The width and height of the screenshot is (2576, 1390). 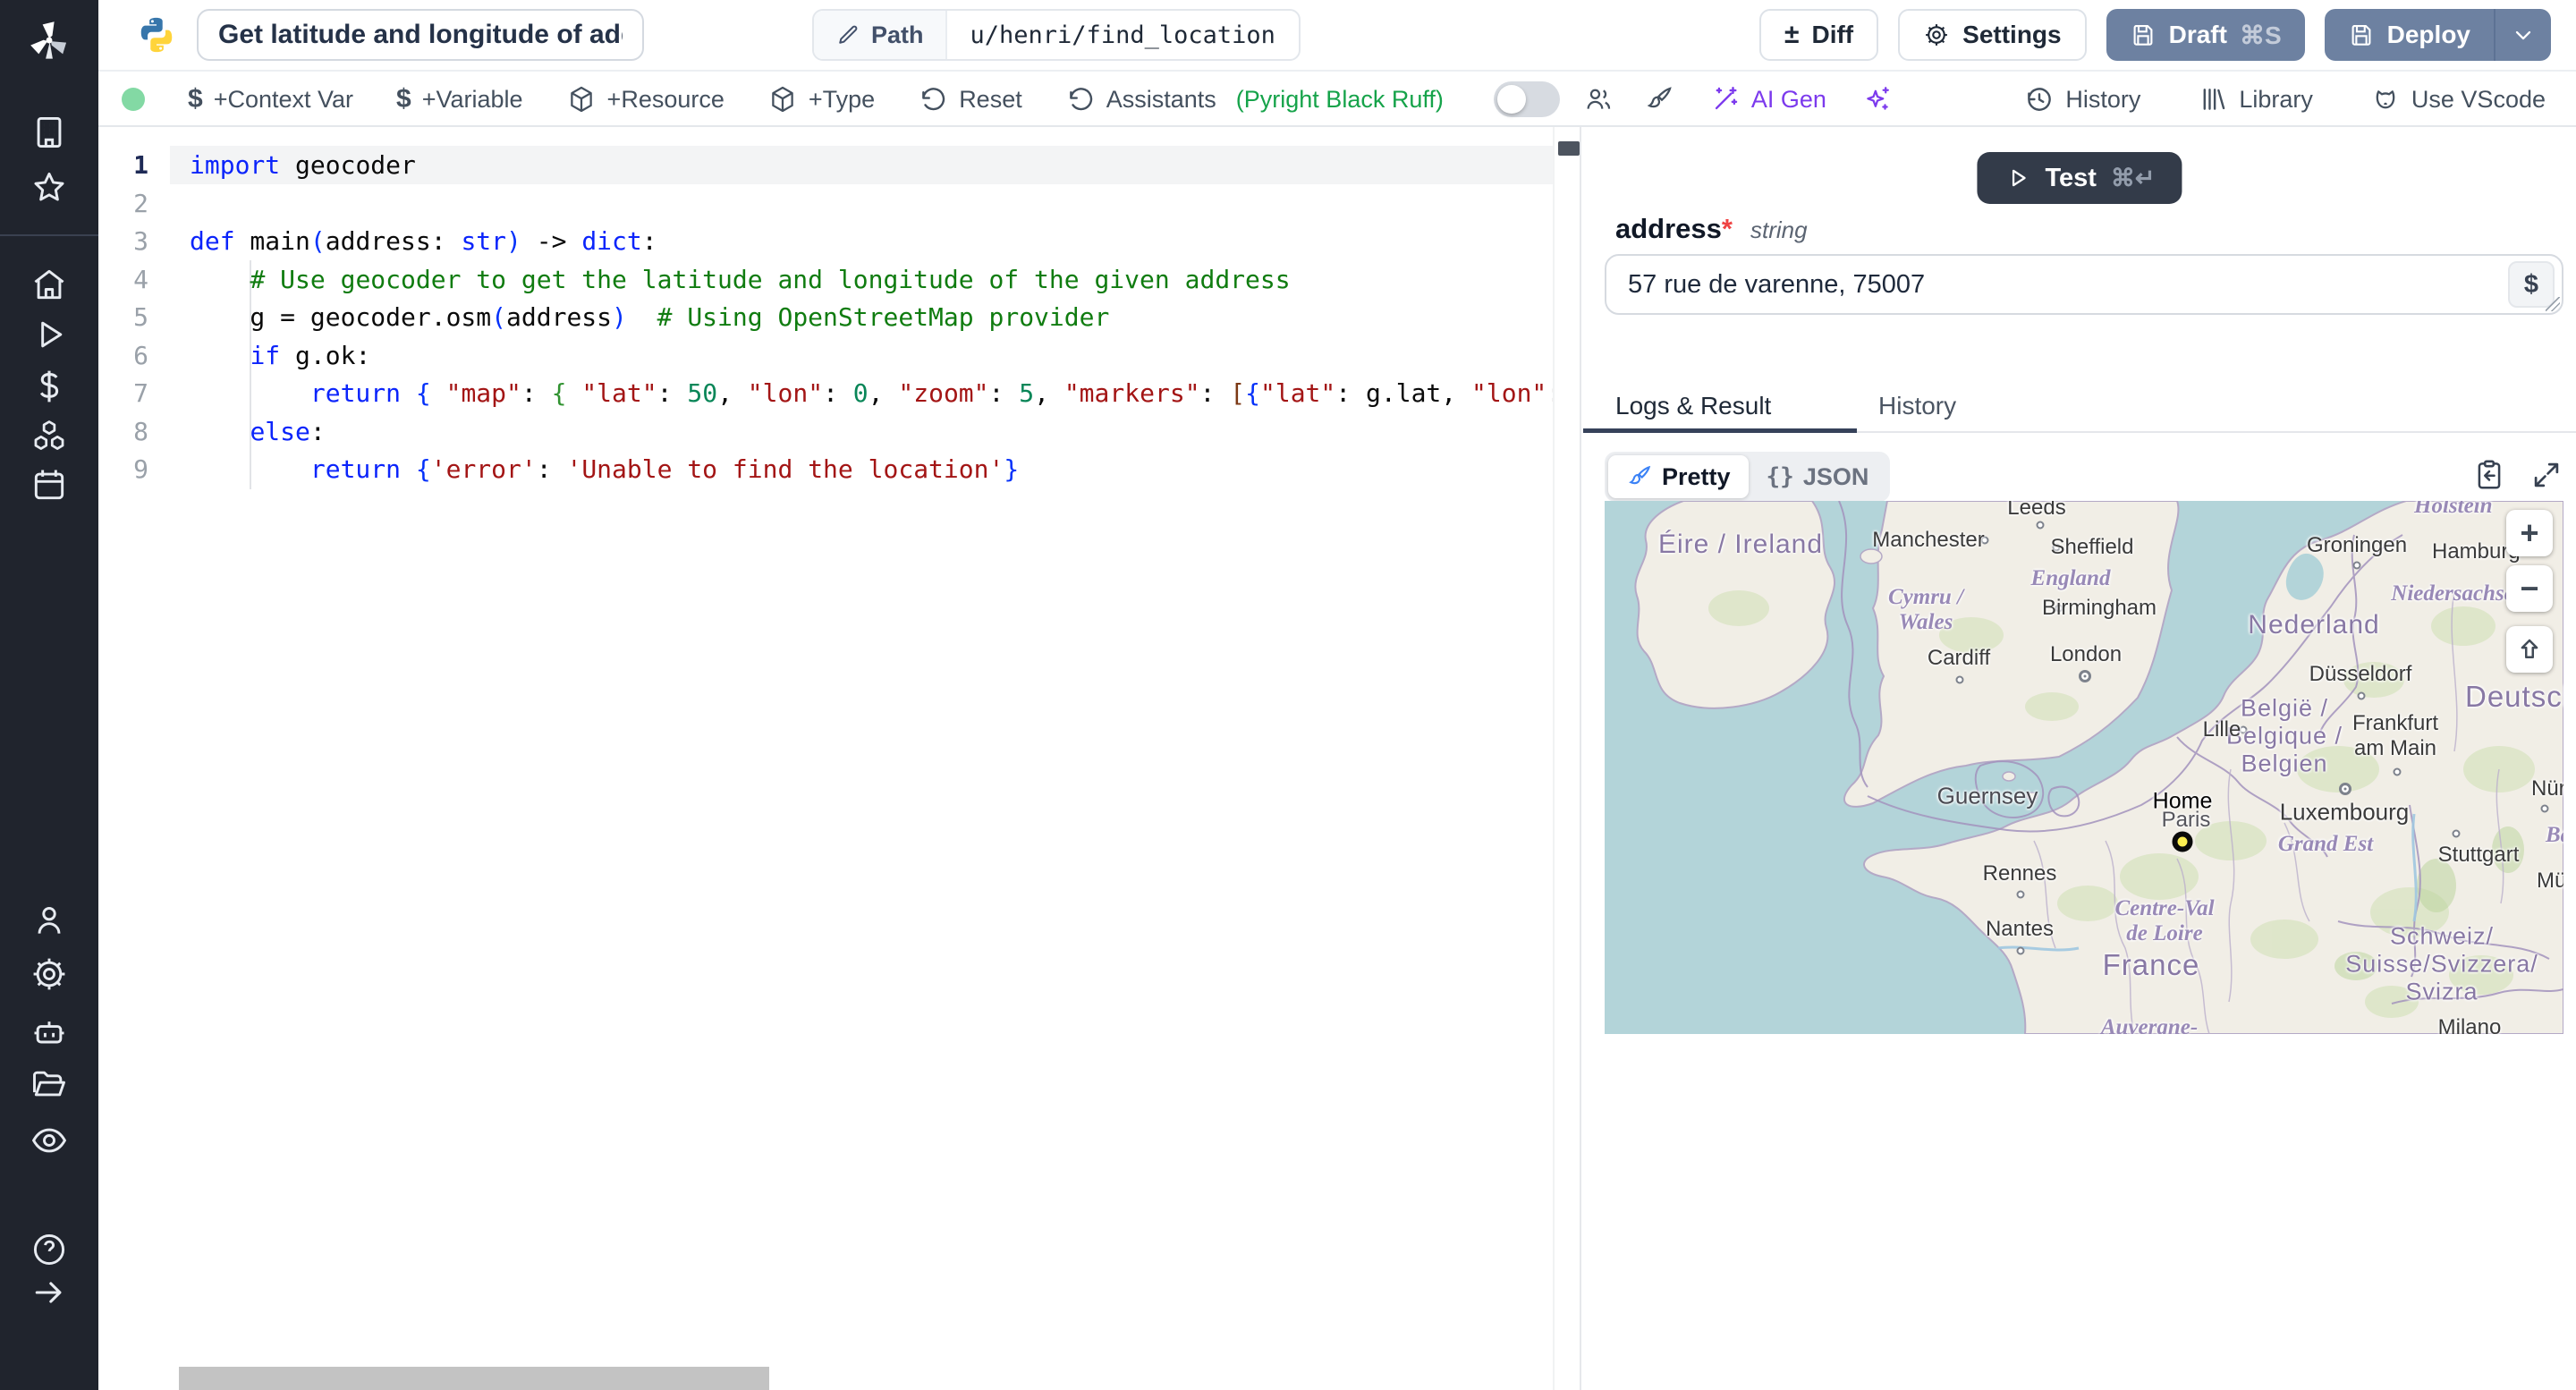 What do you see at coordinates (1792, 34) in the screenshot?
I see `plus-minus-icon: ±` at bounding box center [1792, 34].